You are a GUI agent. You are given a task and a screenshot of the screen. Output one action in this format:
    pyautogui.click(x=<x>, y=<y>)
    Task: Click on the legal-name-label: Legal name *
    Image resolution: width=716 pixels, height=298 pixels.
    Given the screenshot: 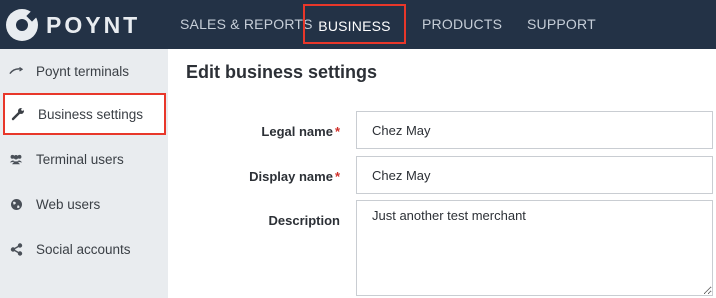 What is the action you would take?
    pyautogui.click(x=254, y=131)
    